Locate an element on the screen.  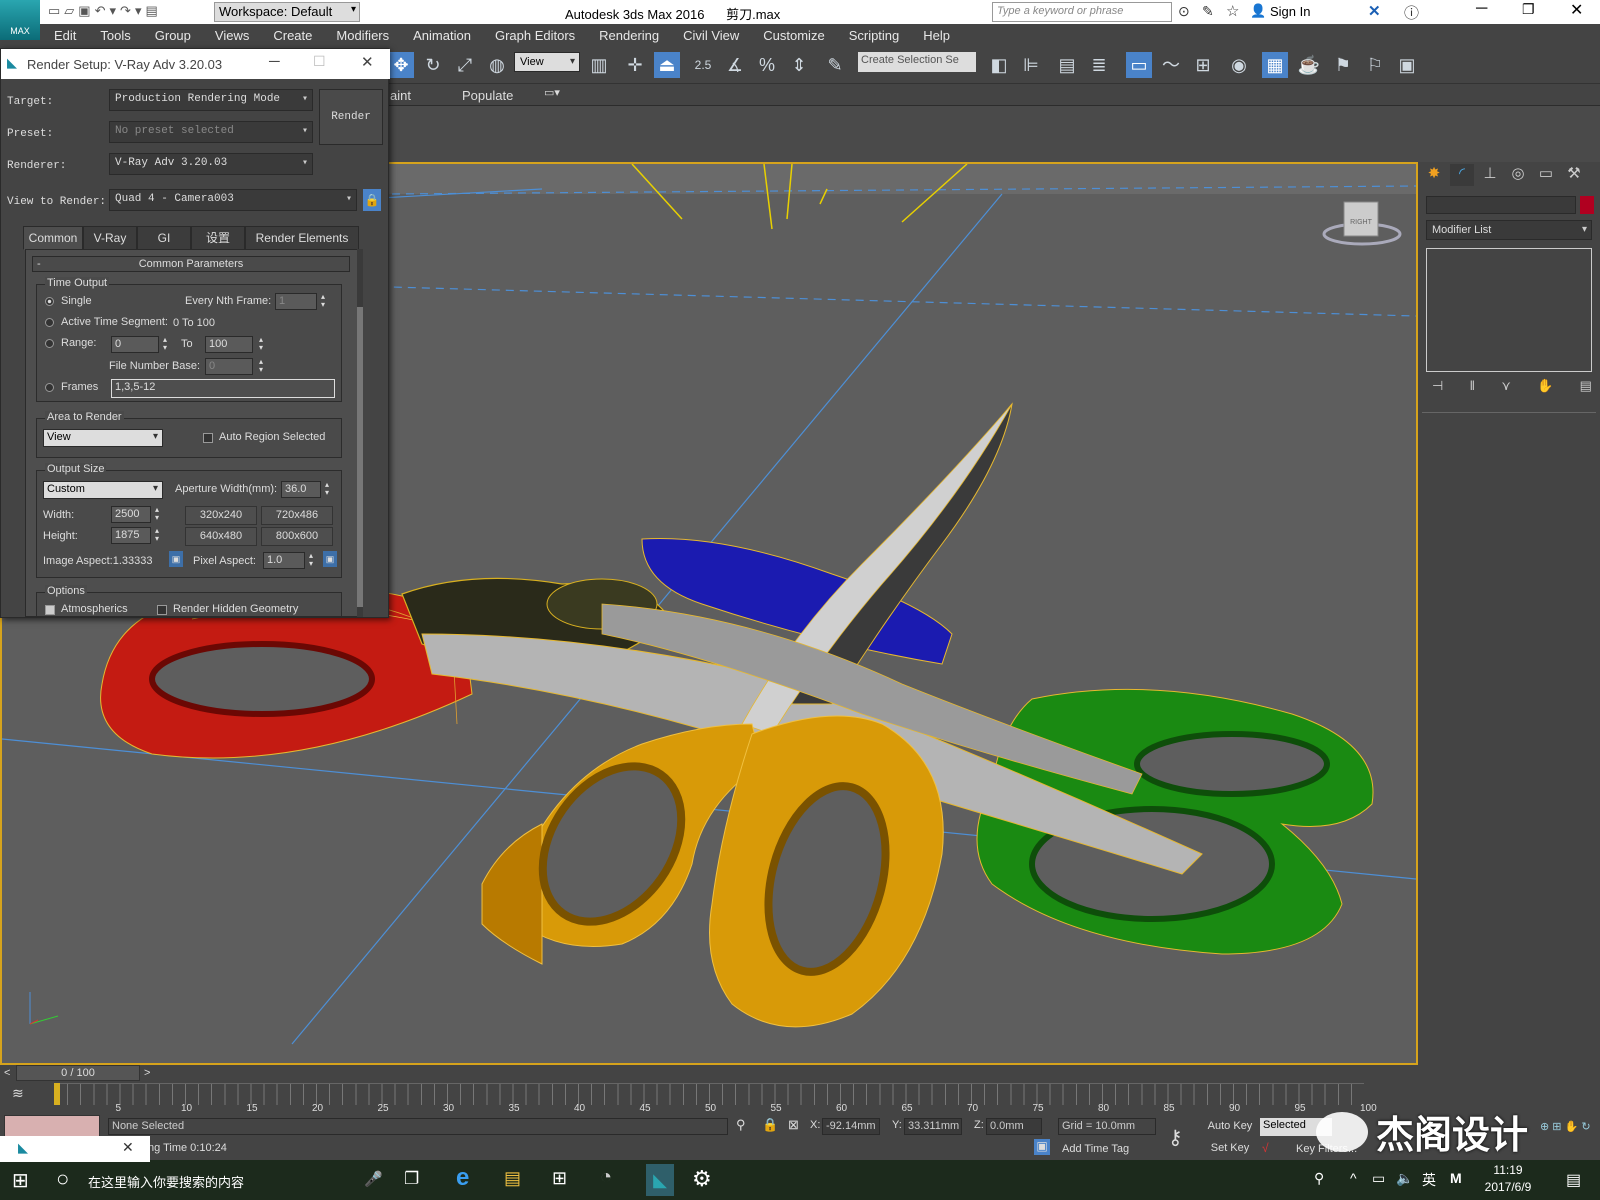
minimize-icon: ─ is located at coordinates (1481, 9).